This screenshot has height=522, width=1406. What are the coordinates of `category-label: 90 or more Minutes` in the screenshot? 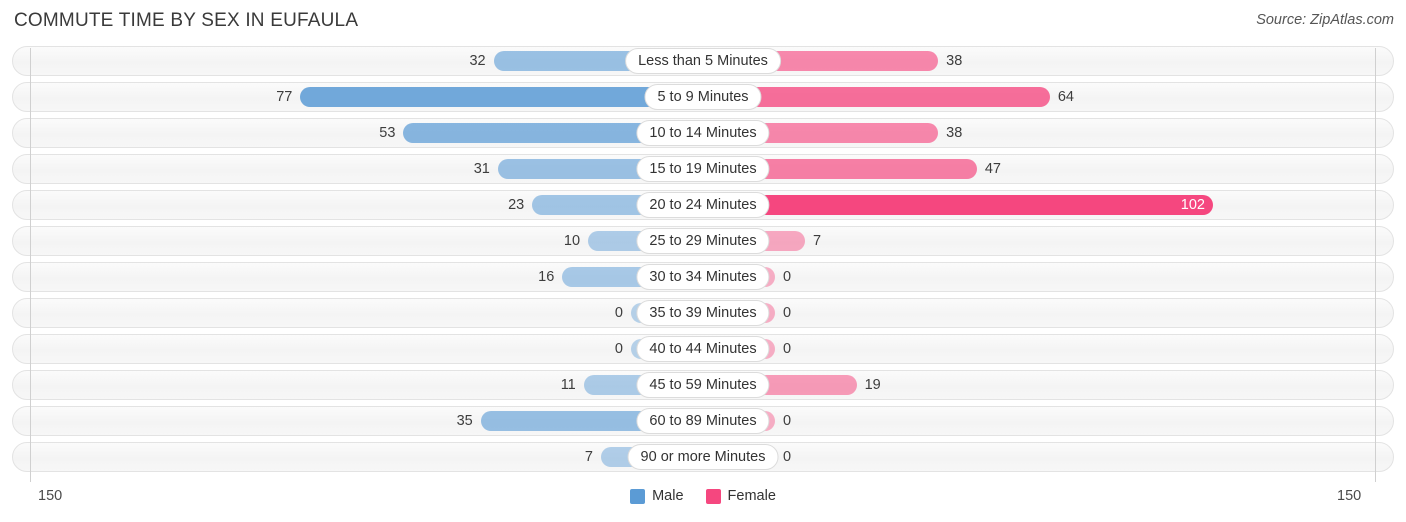 It's located at (703, 457).